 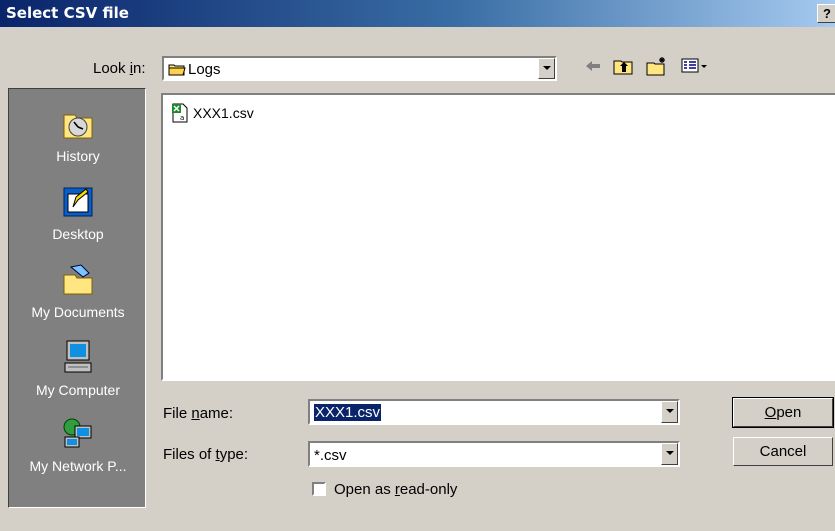 I want to click on desktop-icon, so click(x=78, y=204).